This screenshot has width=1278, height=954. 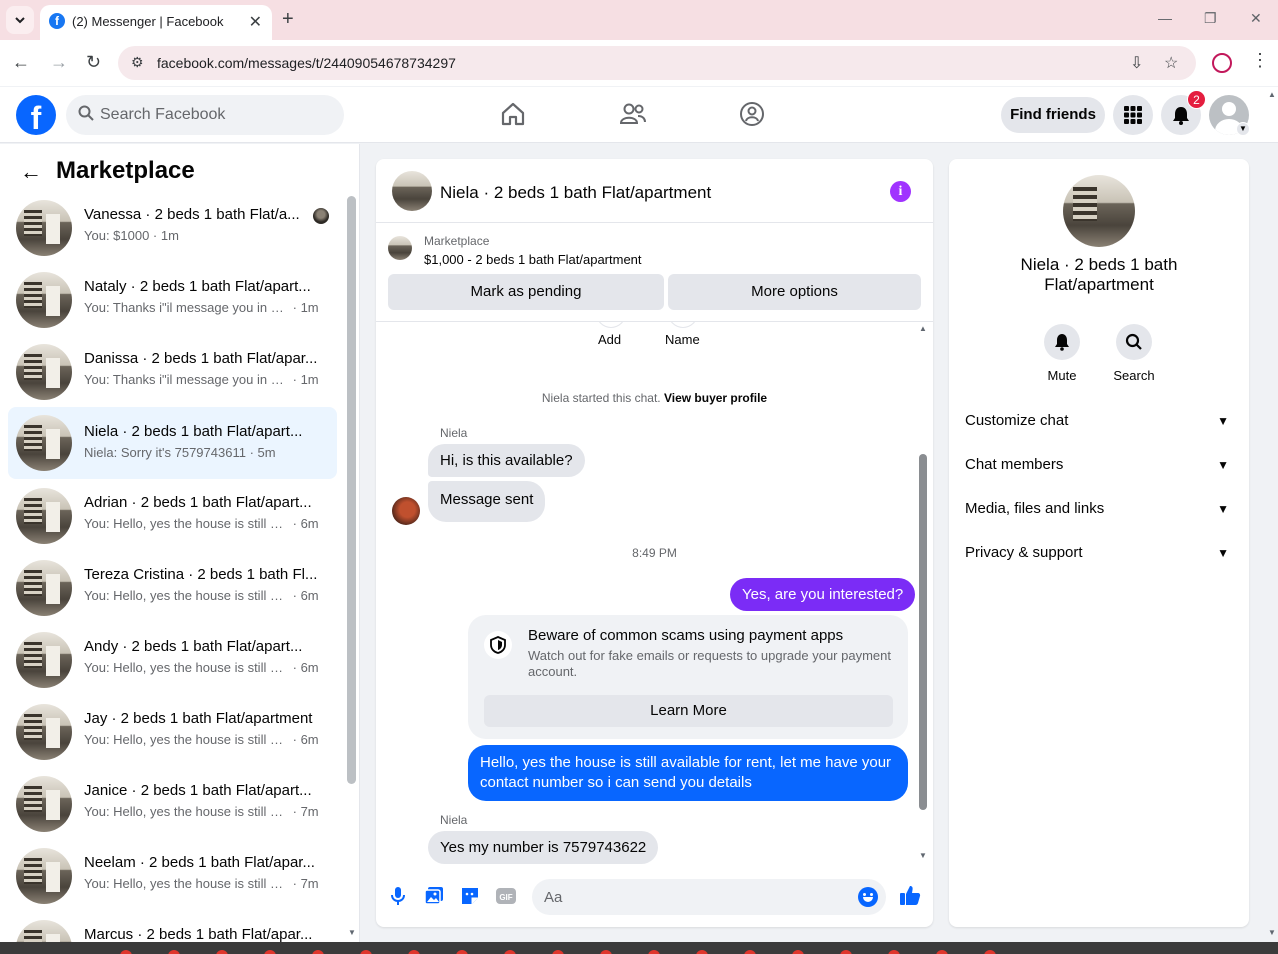 What do you see at coordinates (93, 62) in the screenshot?
I see `reload-icon: ↻` at bounding box center [93, 62].